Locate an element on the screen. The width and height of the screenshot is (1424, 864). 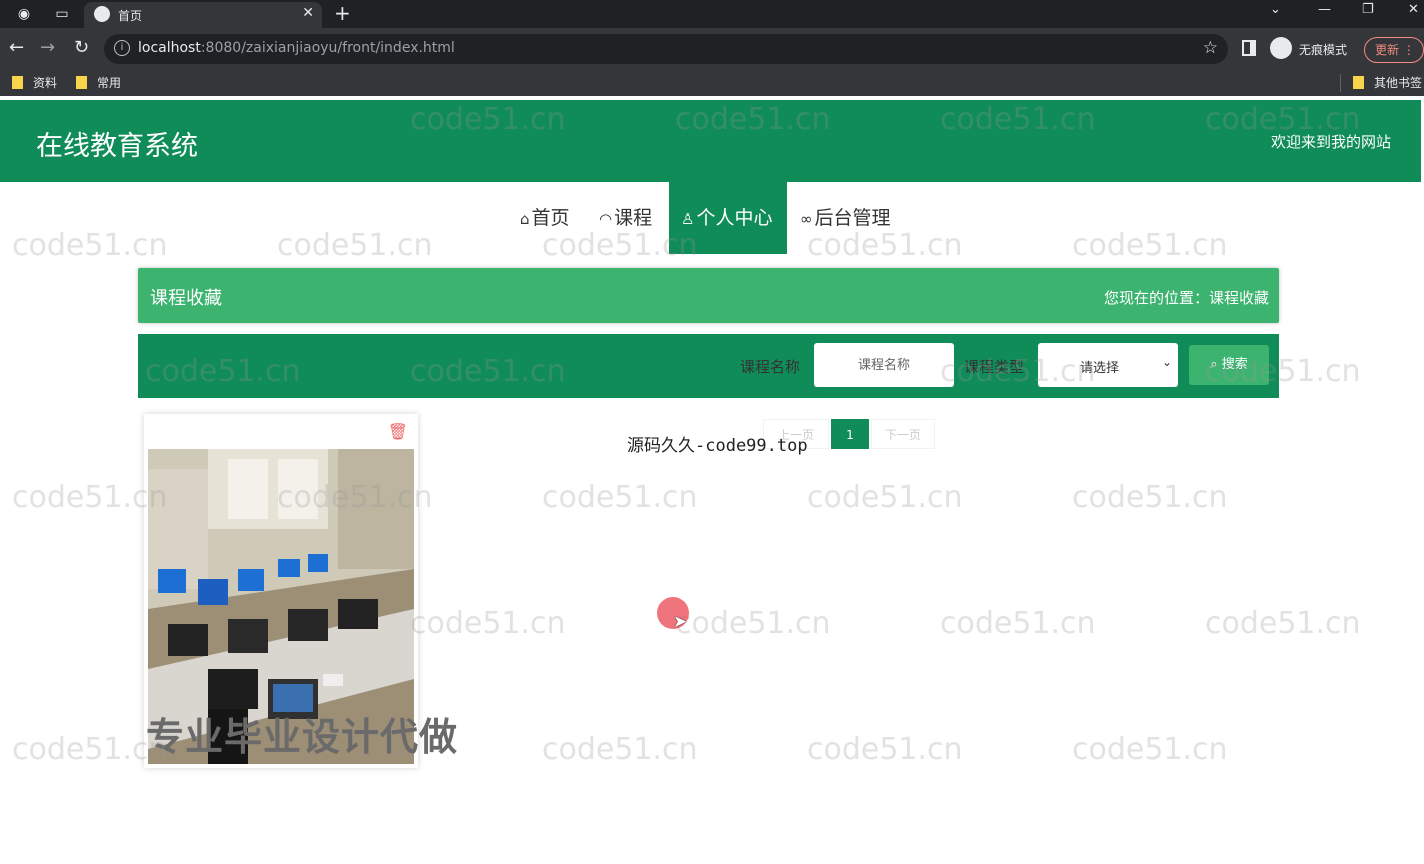
trash-icon: 🗑 is located at coordinates (398, 431).